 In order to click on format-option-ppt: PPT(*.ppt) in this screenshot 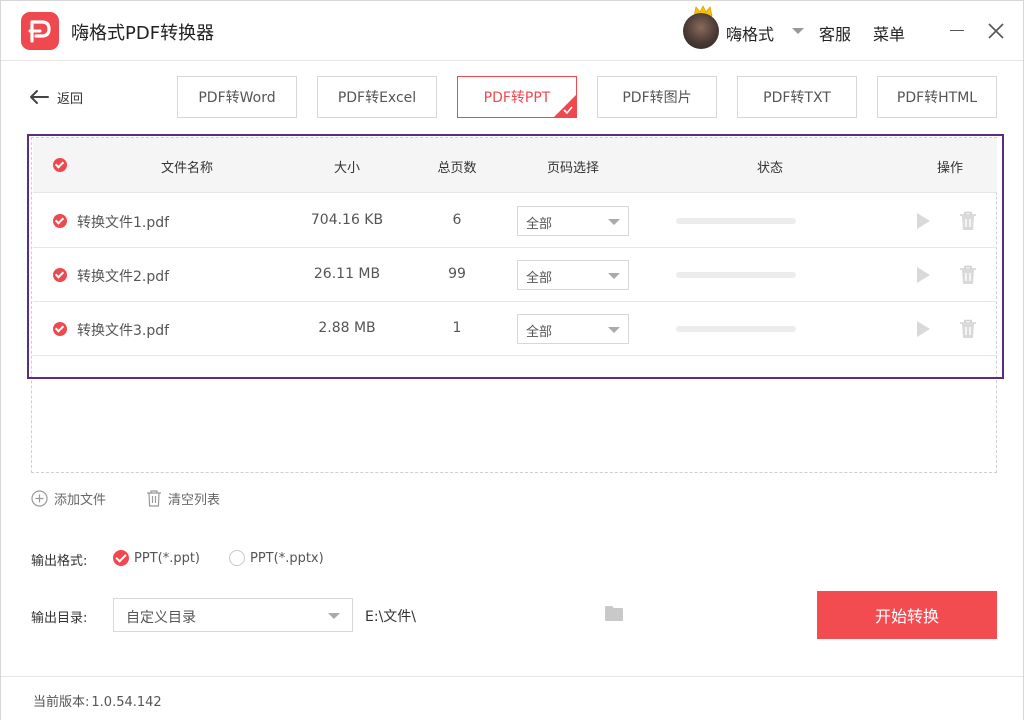, I will do `click(156, 558)`.